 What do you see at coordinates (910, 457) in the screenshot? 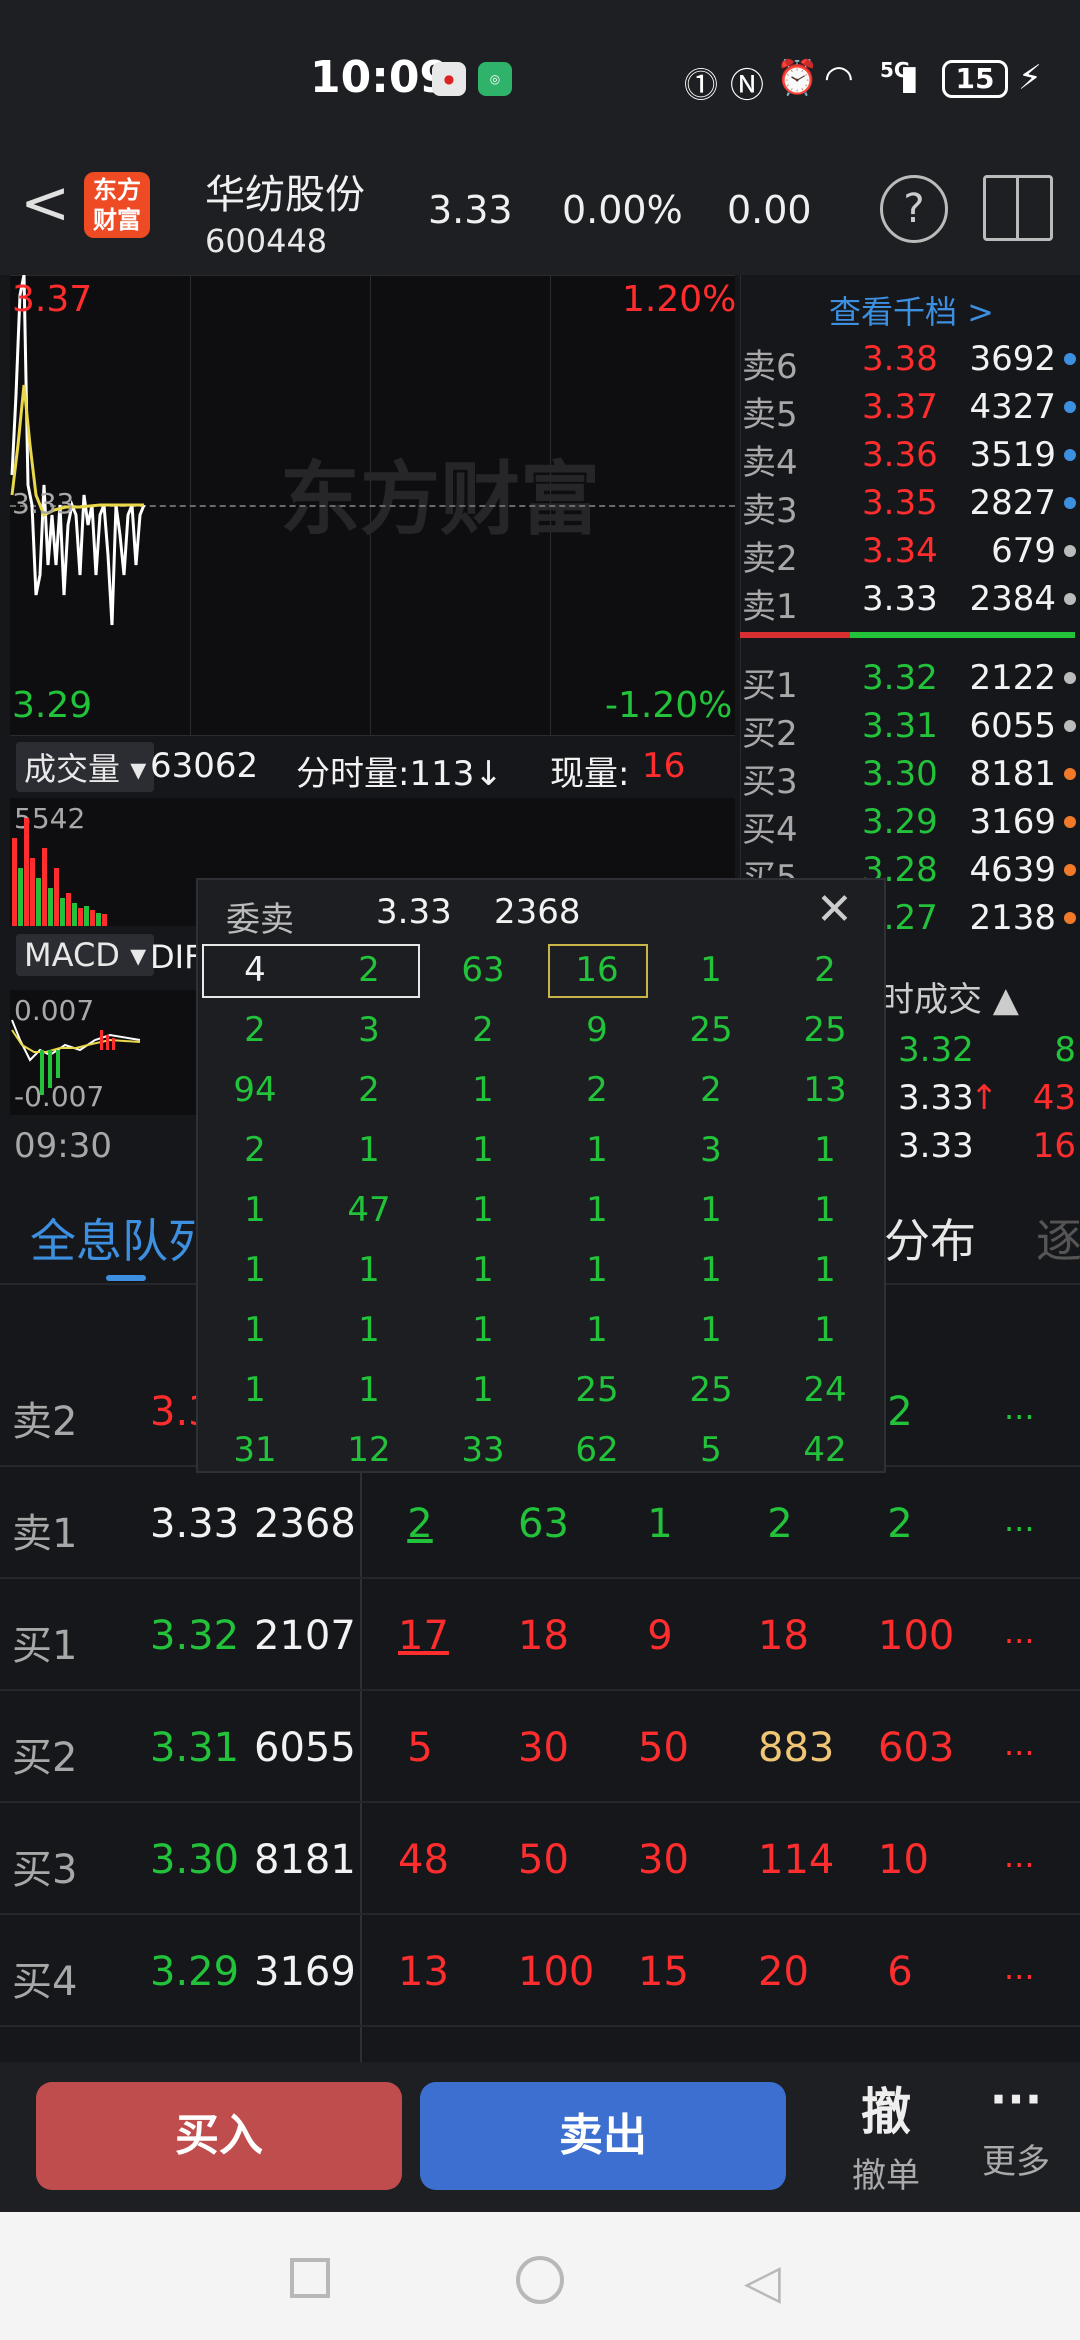
I see `ask-row: 卖4 3.36 3519` at bounding box center [910, 457].